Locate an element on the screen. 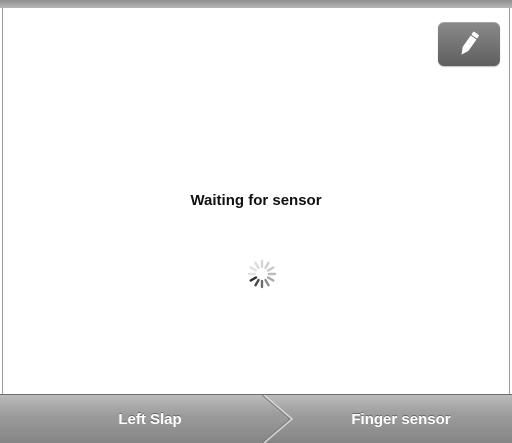  step-left-slap: Left Slap is located at coordinates (150, 419).